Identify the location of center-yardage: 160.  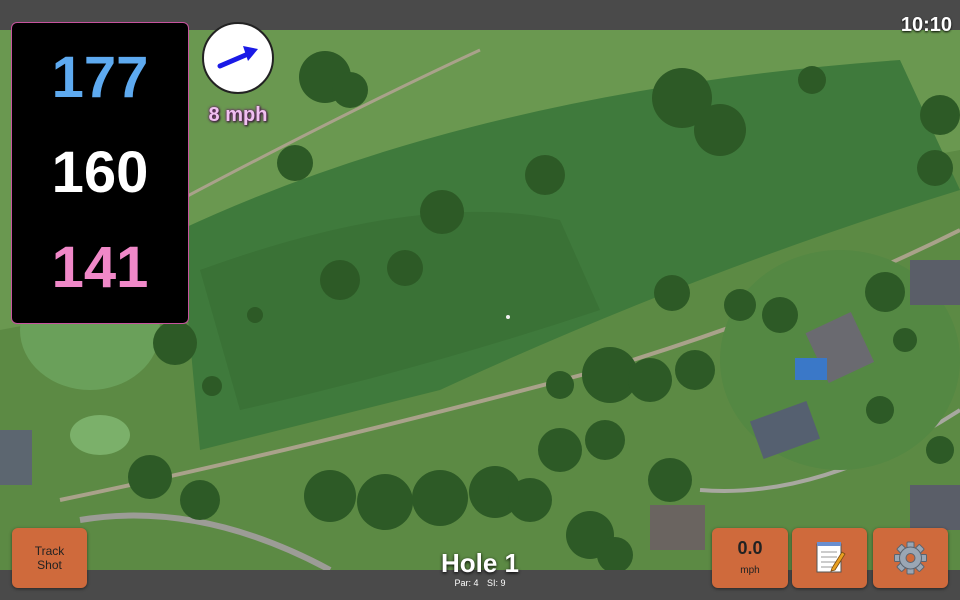
(100, 172).